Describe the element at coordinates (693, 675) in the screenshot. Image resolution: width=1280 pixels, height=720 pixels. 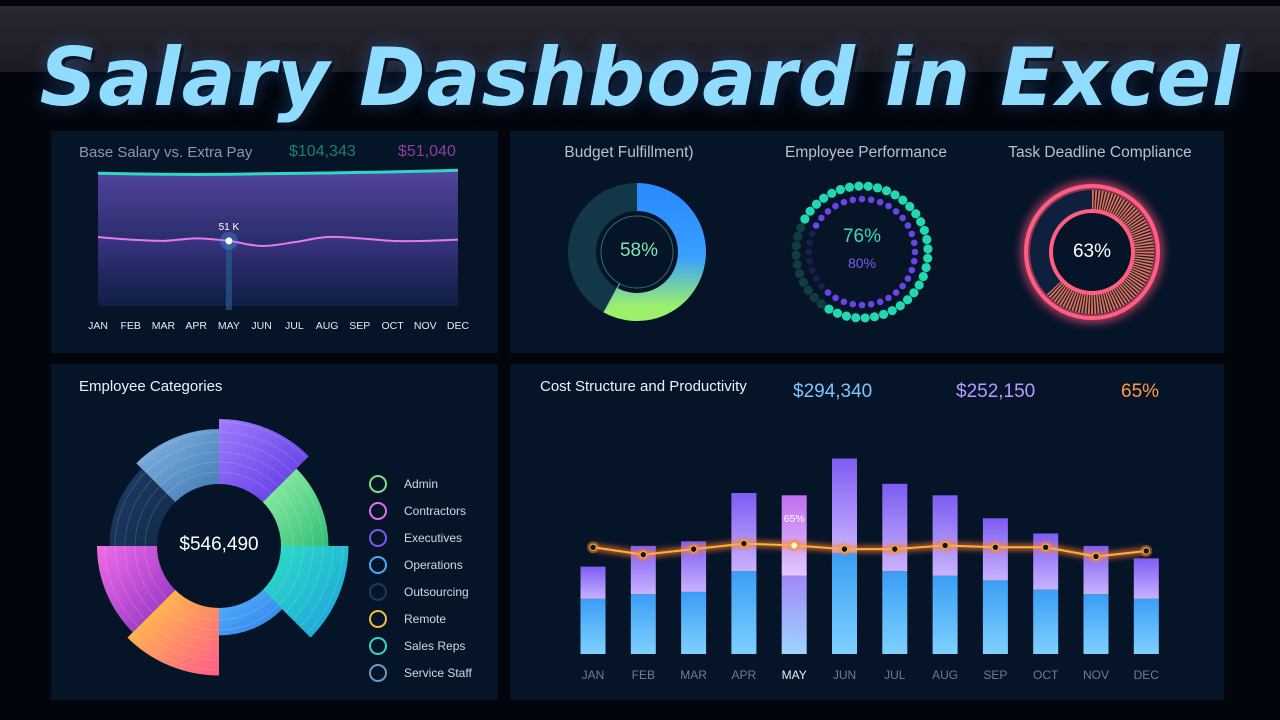
I see `cost-x-tick: MAR` at that location.